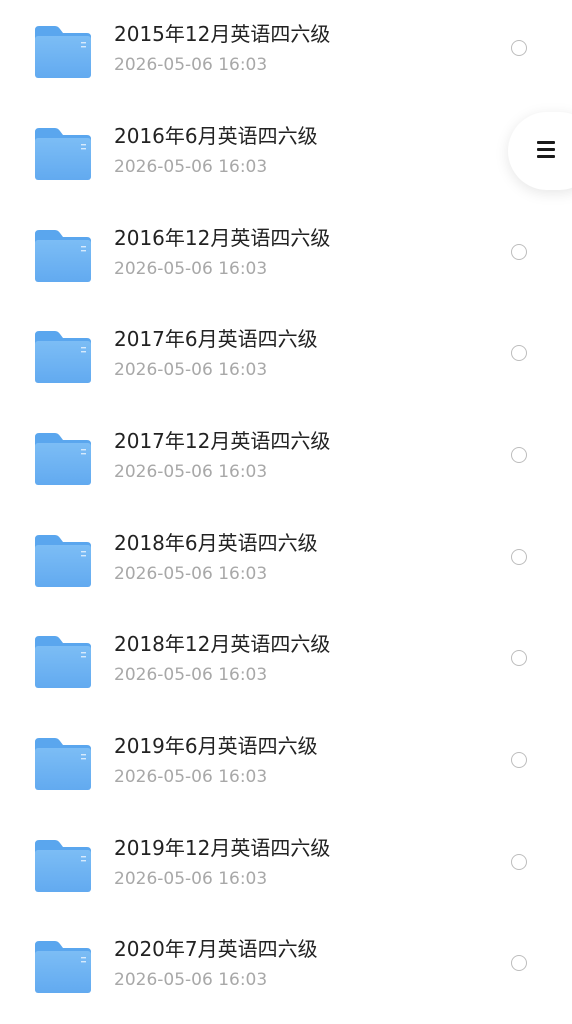  Describe the element at coordinates (222, 34) in the screenshot. I see `file-title: 2015年12月英语四六级` at that location.